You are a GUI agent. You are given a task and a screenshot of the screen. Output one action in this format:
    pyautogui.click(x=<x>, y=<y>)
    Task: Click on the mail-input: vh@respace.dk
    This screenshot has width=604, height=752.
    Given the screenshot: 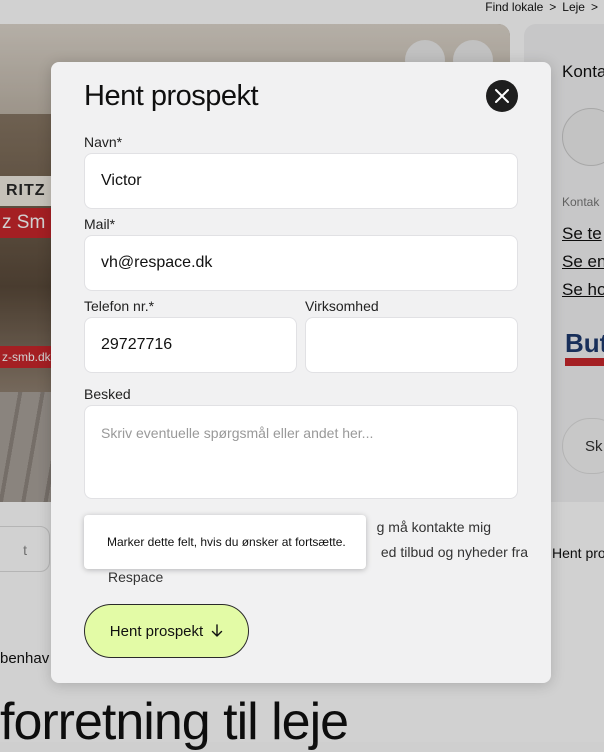 What is the action you would take?
    pyautogui.click(x=301, y=263)
    